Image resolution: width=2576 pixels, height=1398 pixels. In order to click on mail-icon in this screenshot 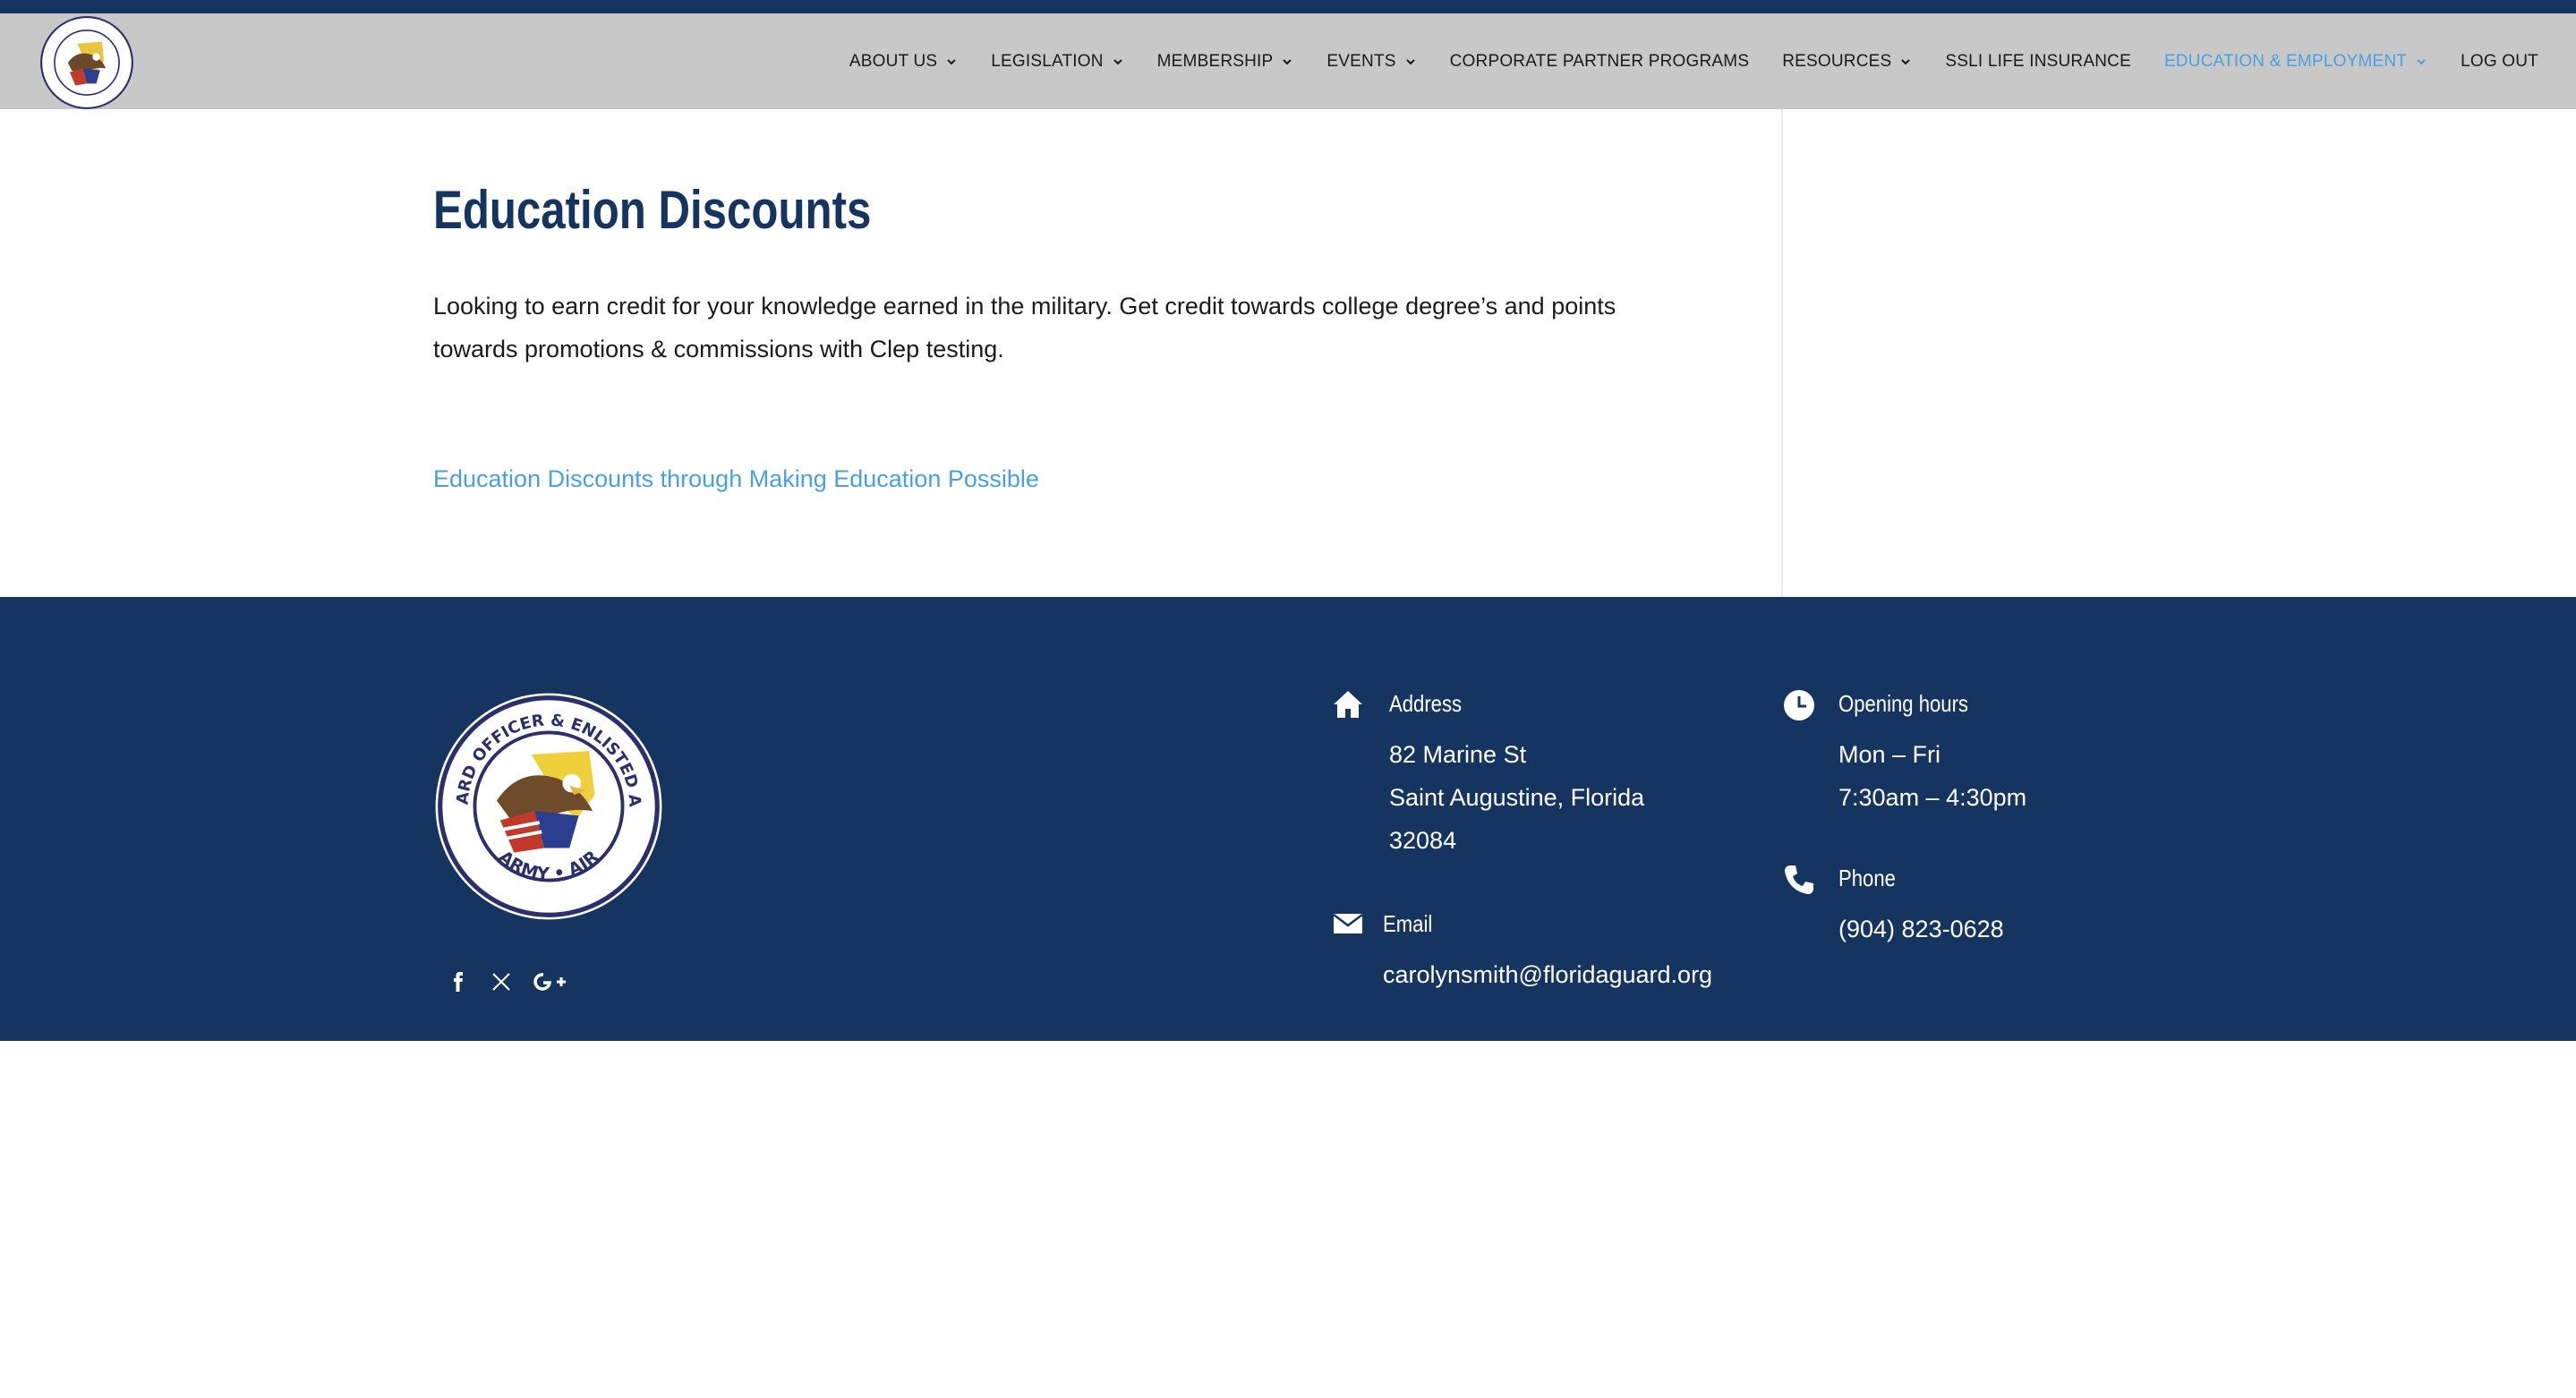, I will do `click(1348, 924)`.